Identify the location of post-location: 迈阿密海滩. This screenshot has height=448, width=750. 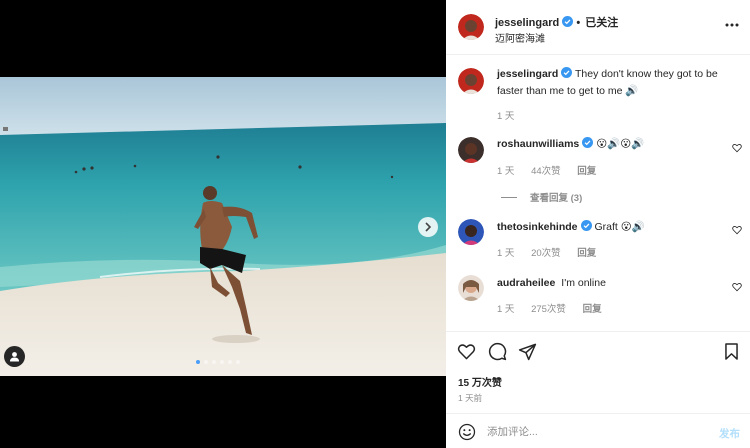
(520, 37).